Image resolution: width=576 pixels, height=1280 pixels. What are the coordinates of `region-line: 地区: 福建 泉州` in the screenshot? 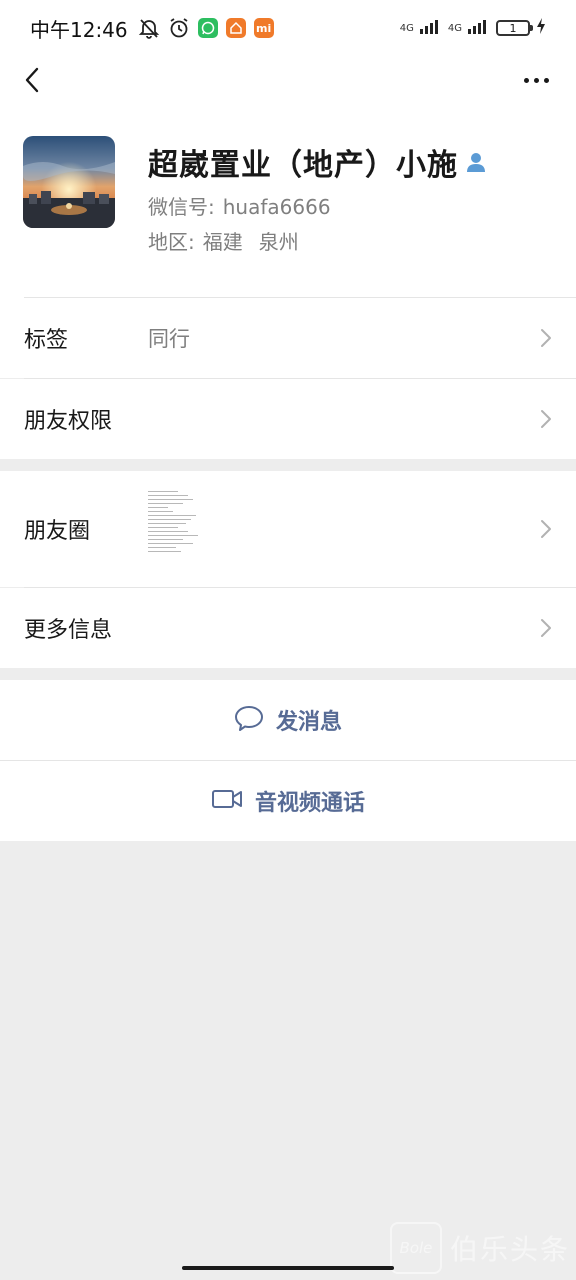 It's located at (223, 240).